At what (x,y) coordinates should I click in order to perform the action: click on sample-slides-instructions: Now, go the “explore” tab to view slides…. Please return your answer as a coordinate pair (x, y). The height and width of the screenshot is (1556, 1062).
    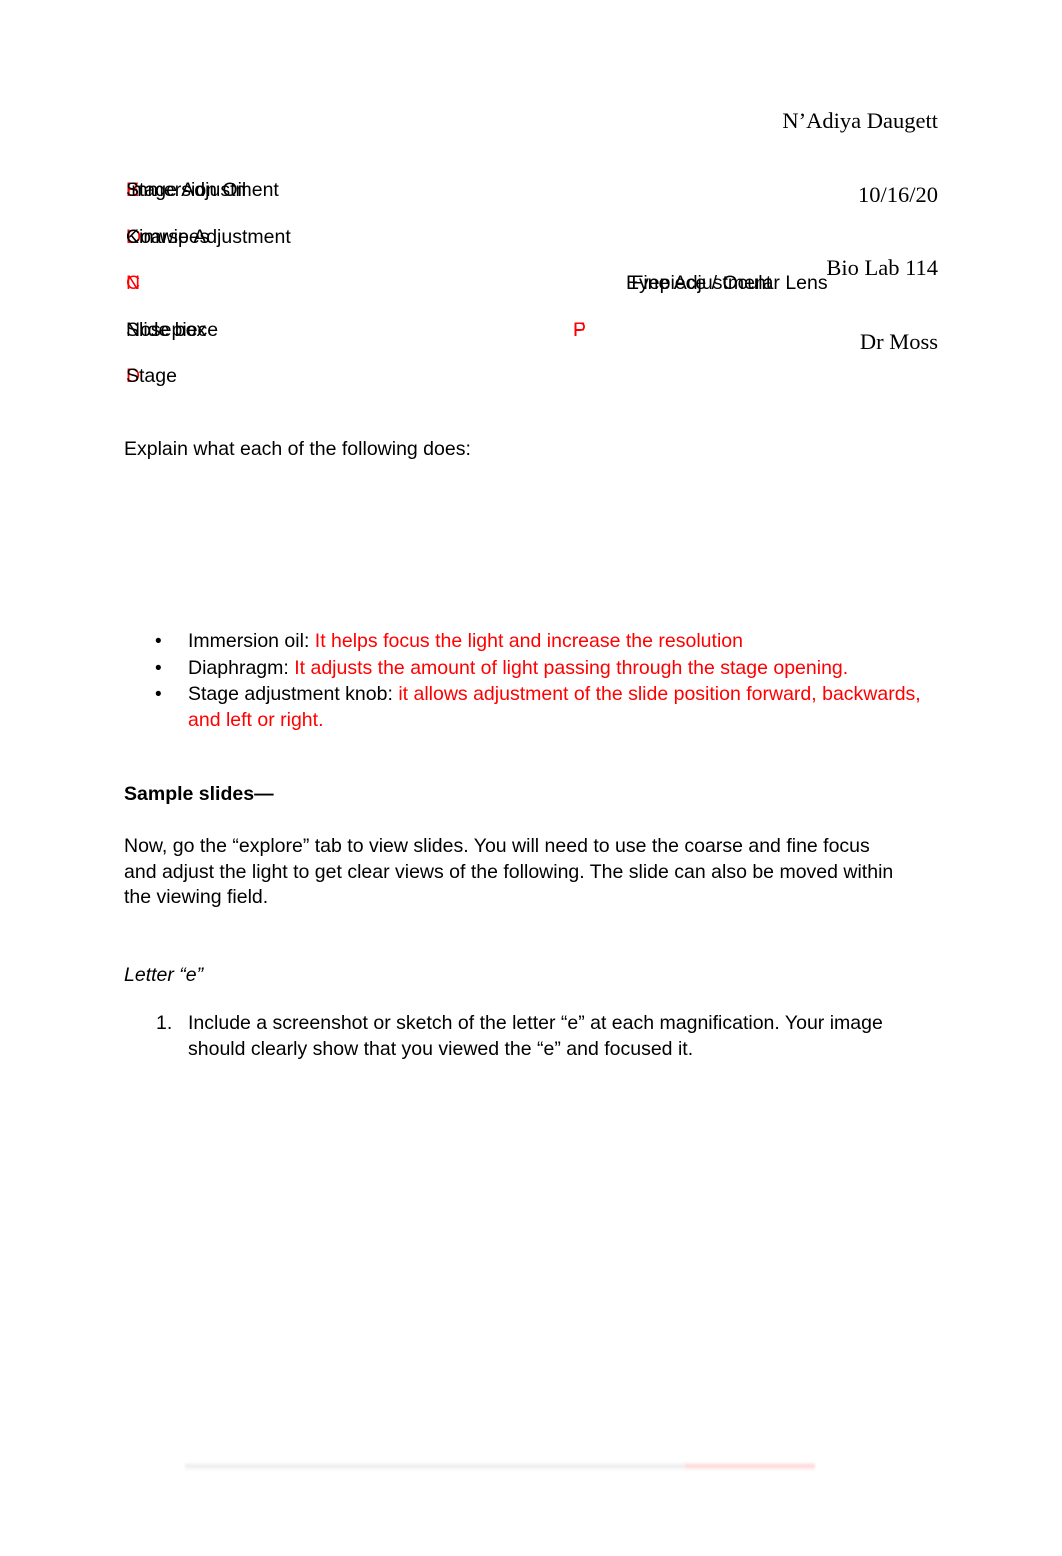
    Looking at the image, I should click on (509, 871).